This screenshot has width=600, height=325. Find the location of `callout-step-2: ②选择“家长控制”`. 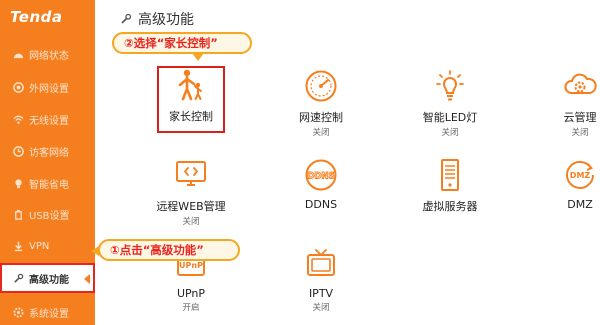

callout-step-2: ②选择“家长控制” is located at coordinates (182, 46).